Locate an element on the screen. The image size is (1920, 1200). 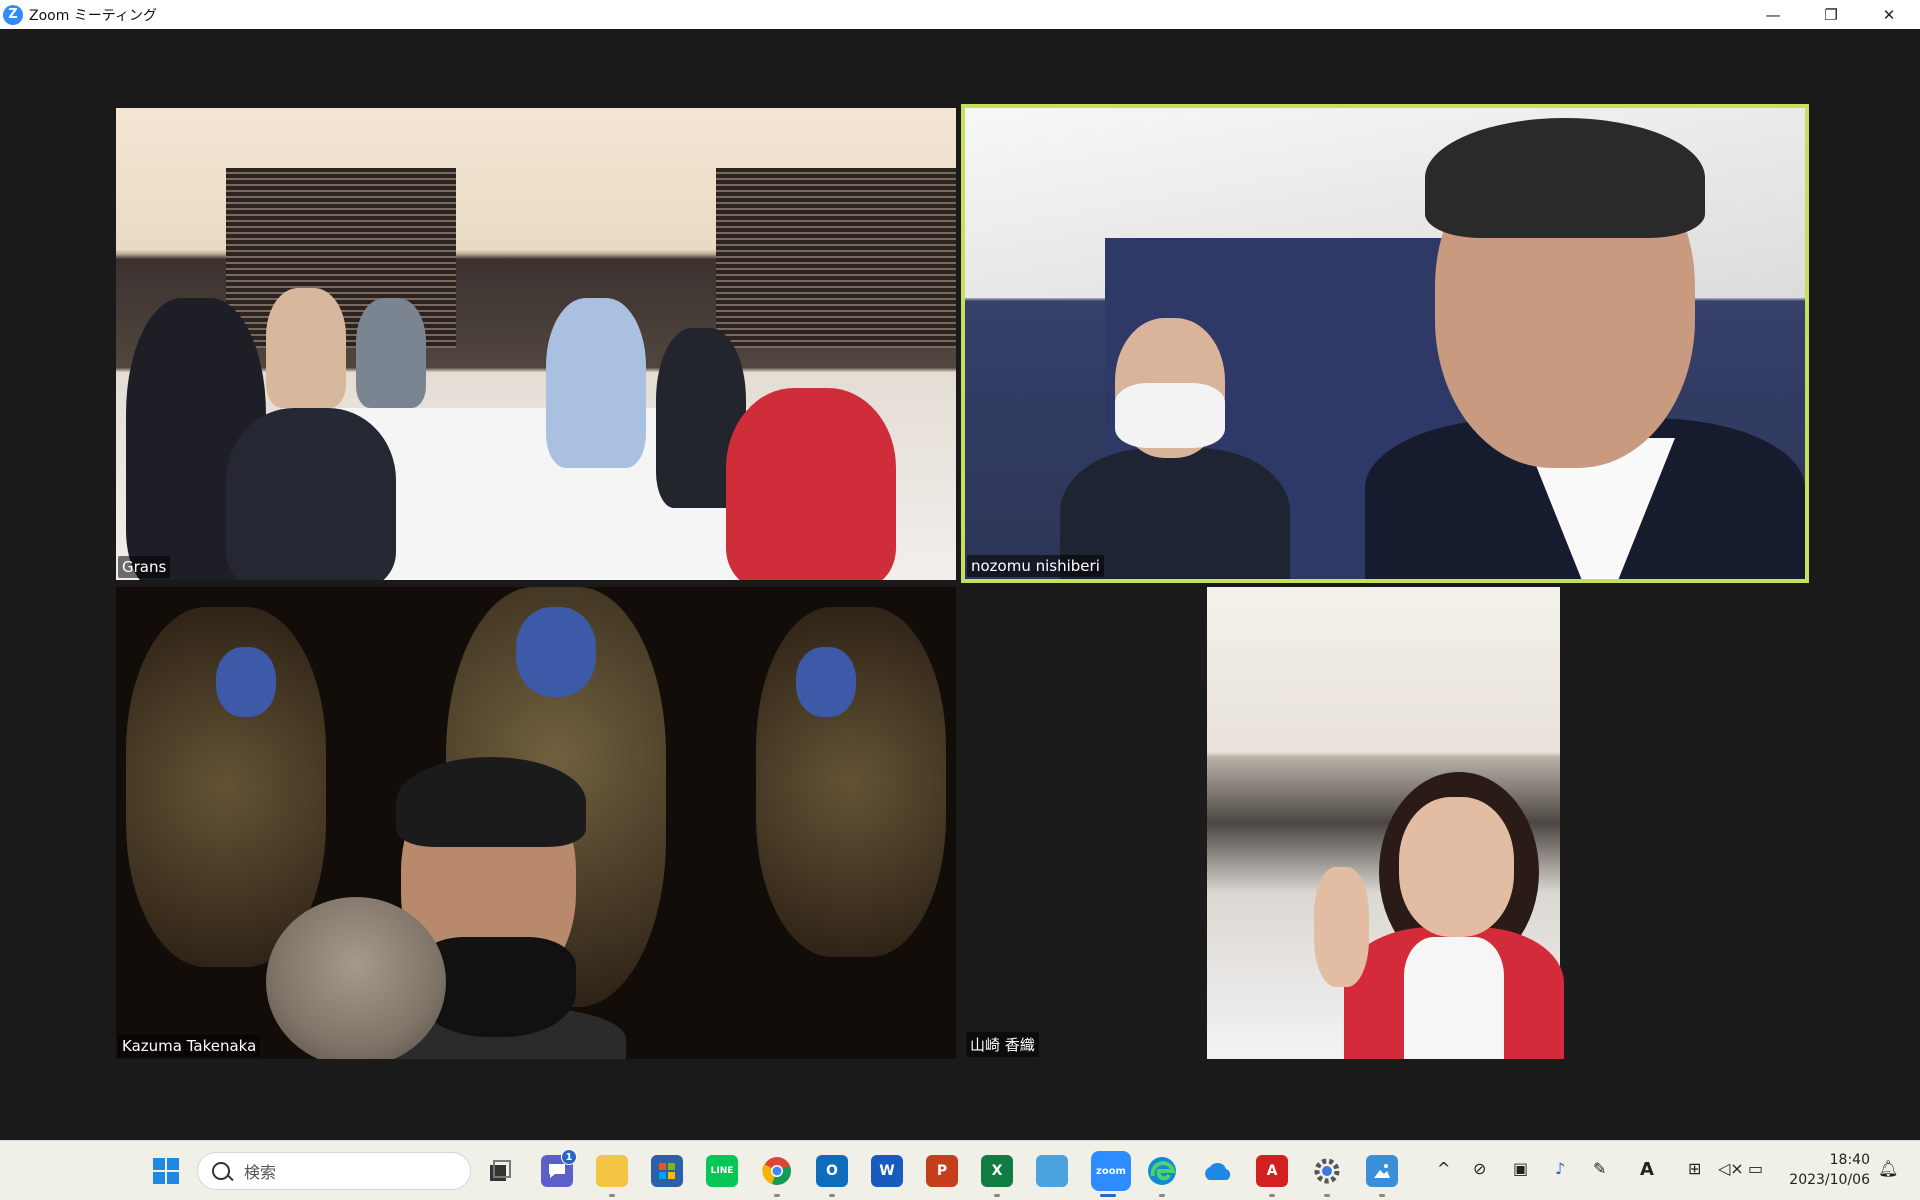
face-mask is located at coordinates (1170, 415).